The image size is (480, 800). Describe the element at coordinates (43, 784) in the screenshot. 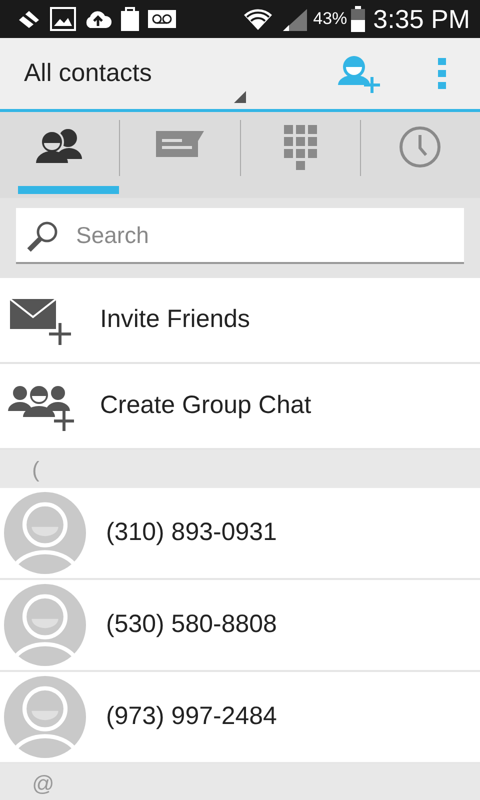

I see `section-header: @` at that location.